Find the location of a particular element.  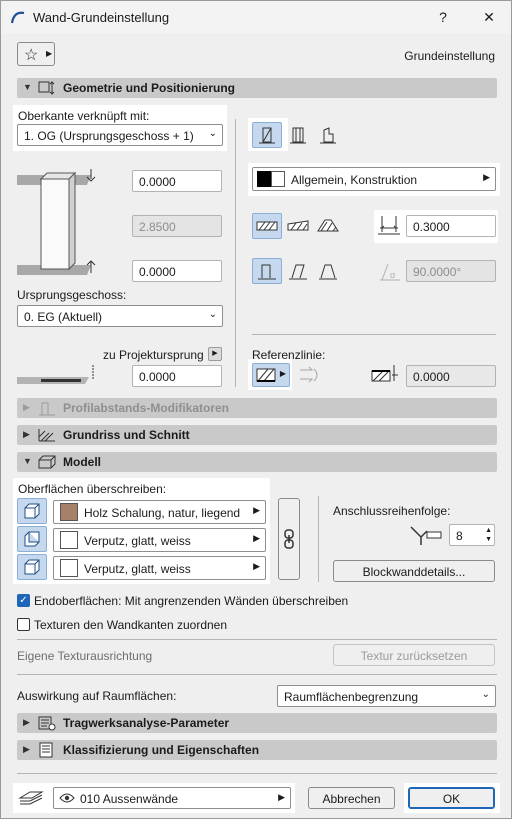

inclined-wall-icon is located at coordinates (298, 272).